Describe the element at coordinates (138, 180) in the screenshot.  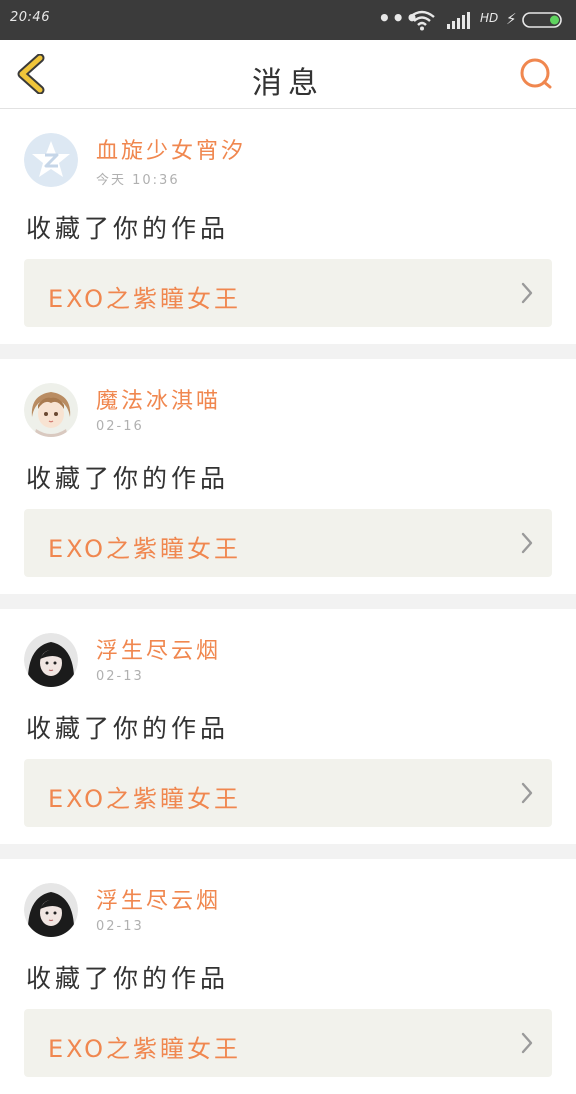
I see `message-time: 今天 10:36` at that location.